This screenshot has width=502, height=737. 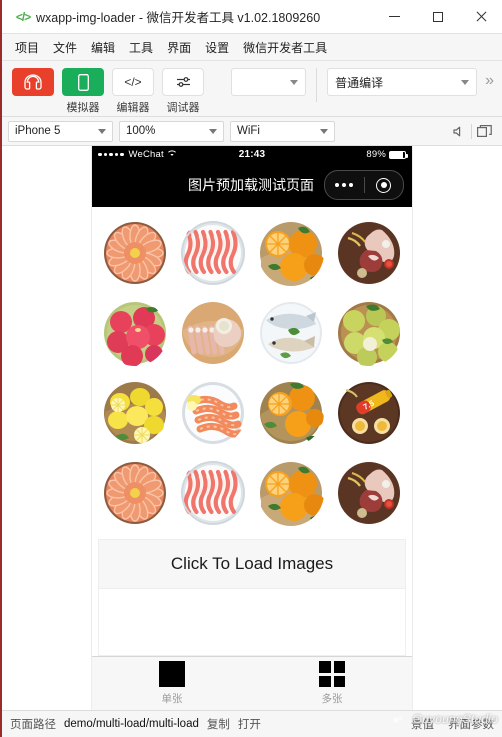 What do you see at coordinates (141, 47) in the screenshot?
I see `menu-item-tools: 工具` at bounding box center [141, 47].